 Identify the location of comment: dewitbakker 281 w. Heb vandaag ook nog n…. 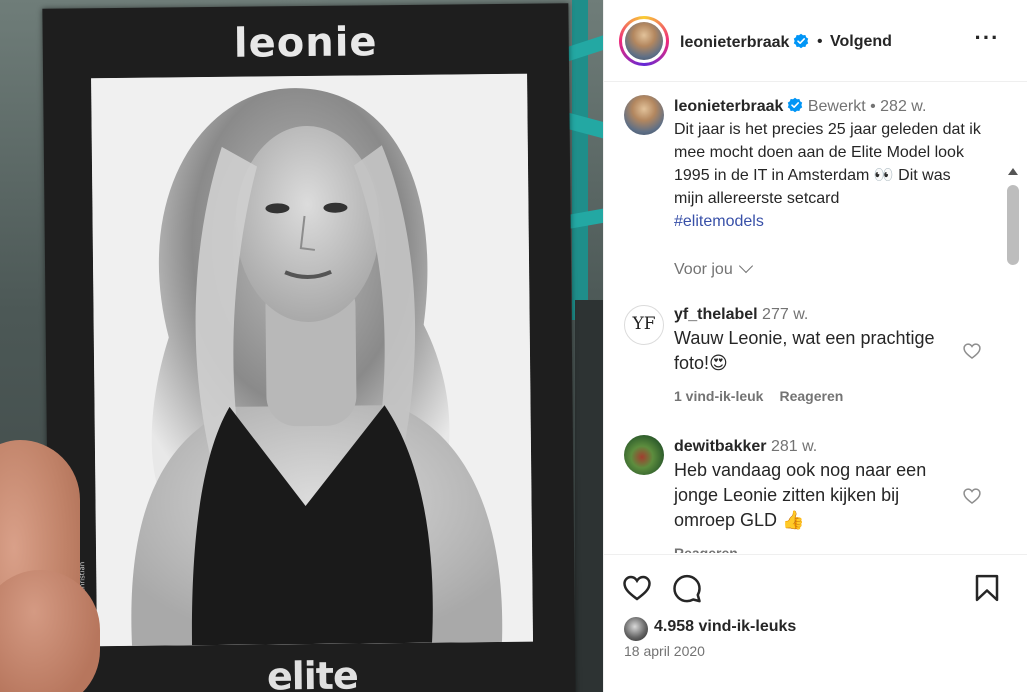
(817, 484).